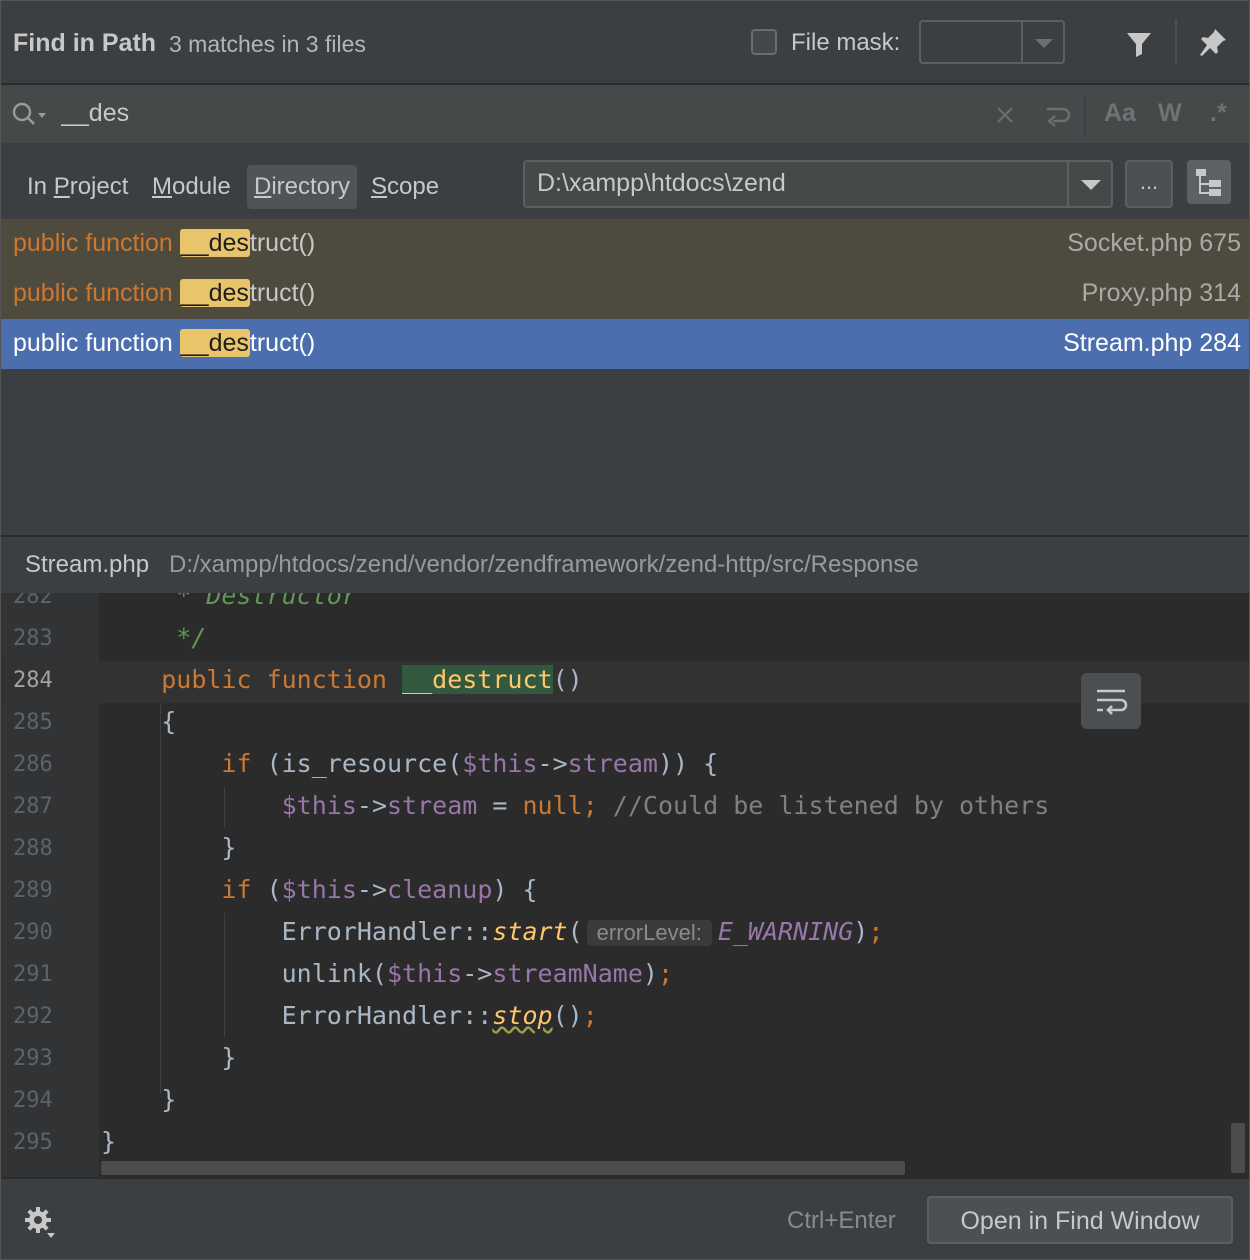 This screenshot has width=1250, height=1260. Describe the element at coordinates (387, 973) in the screenshot. I see `code-text: unlink($this->streamName);` at that location.